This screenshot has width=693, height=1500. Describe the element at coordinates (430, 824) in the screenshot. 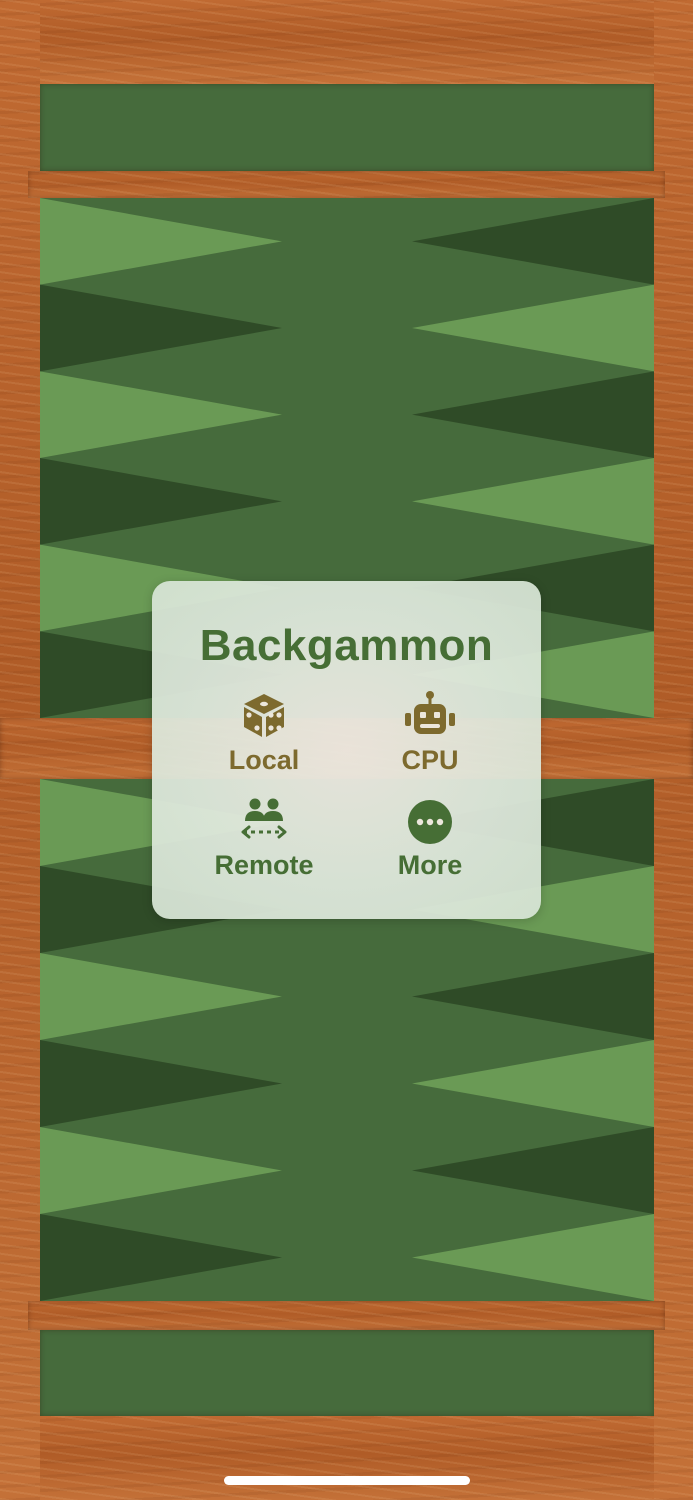

I see `ellipsis-circle-icon` at that location.